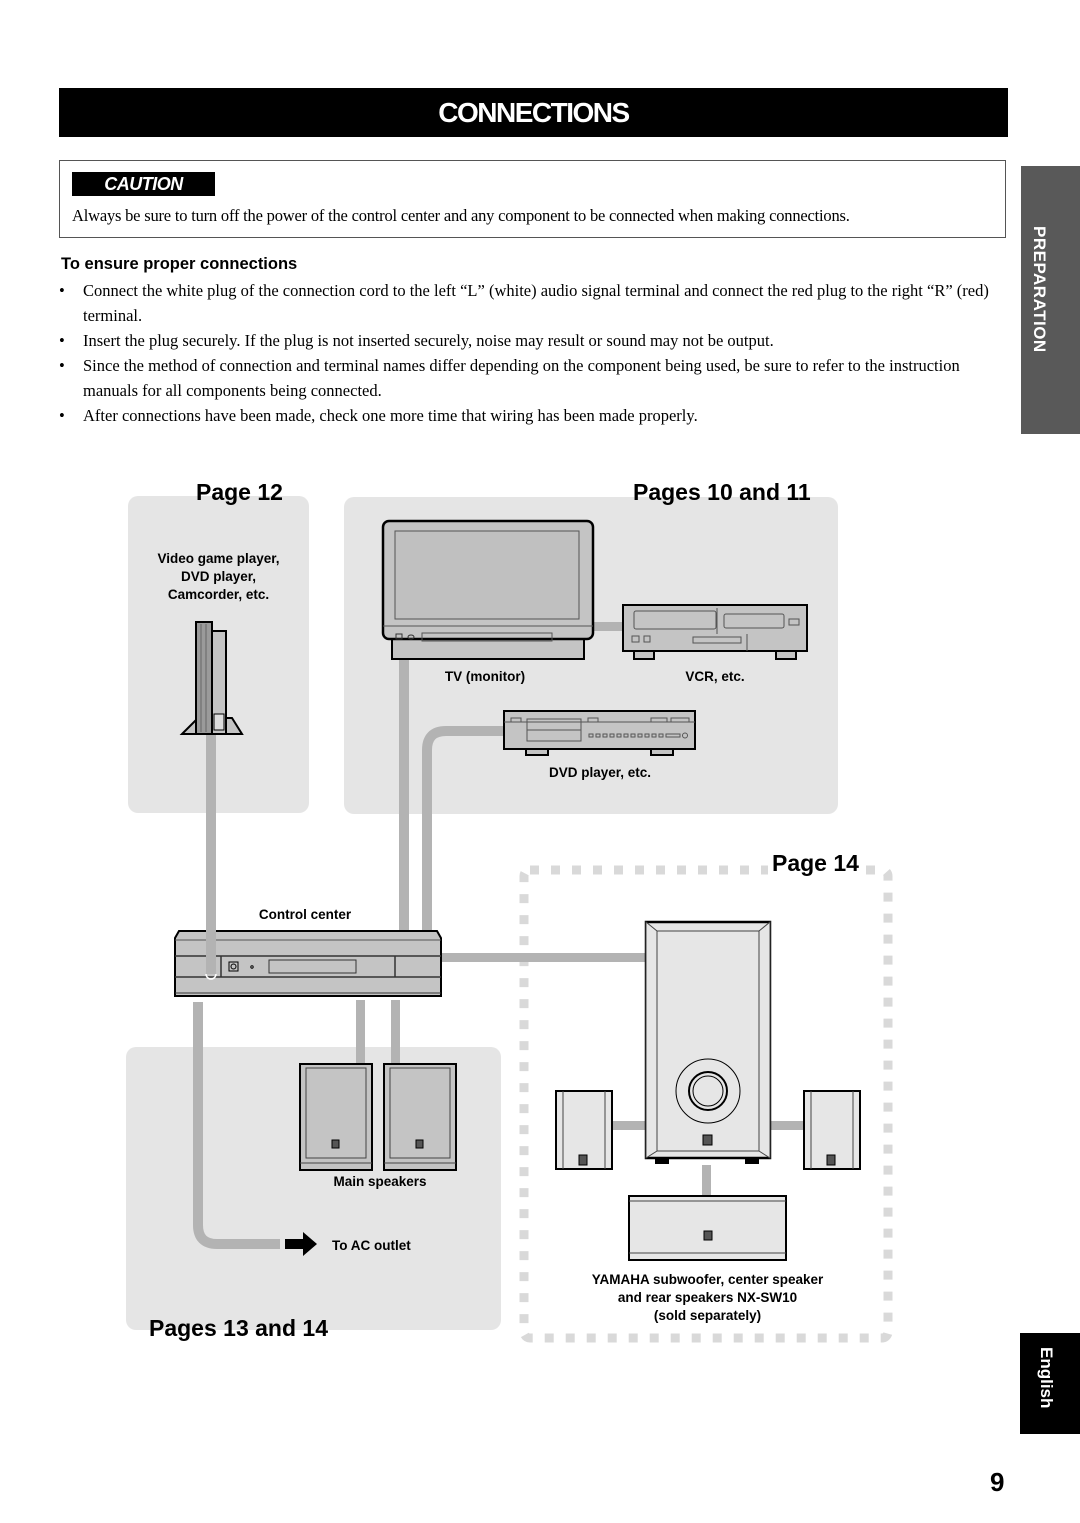 The height and width of the screenshot is (1523, 1080). What do you see at coordinates (708, 1042) in the screenshot?
I see `subwoofer-icon` at bounding box center [708, 1042].